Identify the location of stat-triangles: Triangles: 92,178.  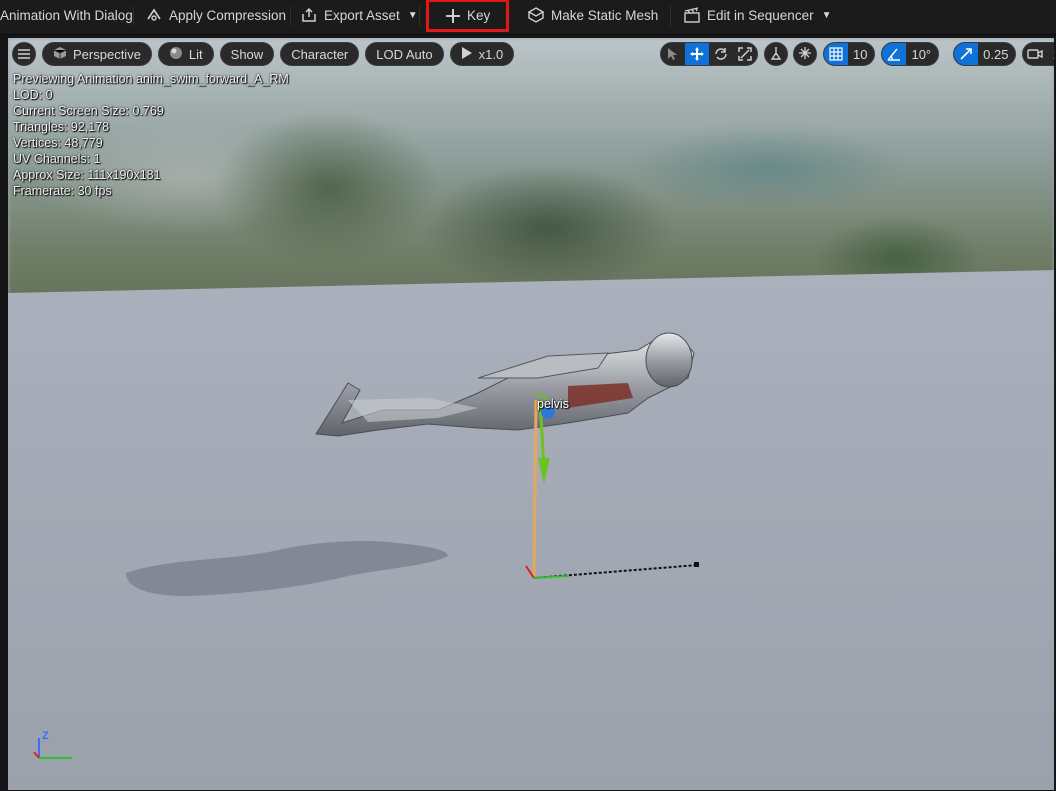
(61, 127).